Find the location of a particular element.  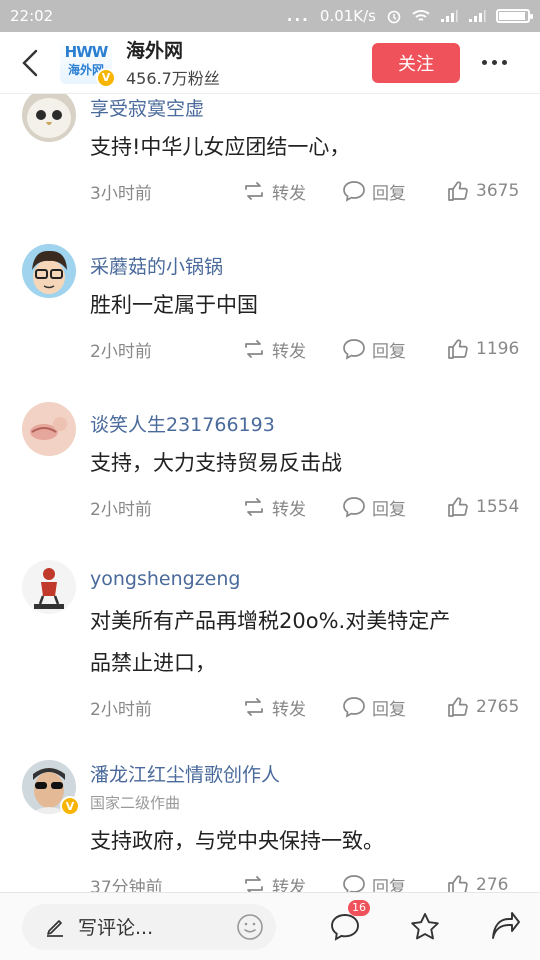

like-button: 276 is located at coordinates (486, 882).